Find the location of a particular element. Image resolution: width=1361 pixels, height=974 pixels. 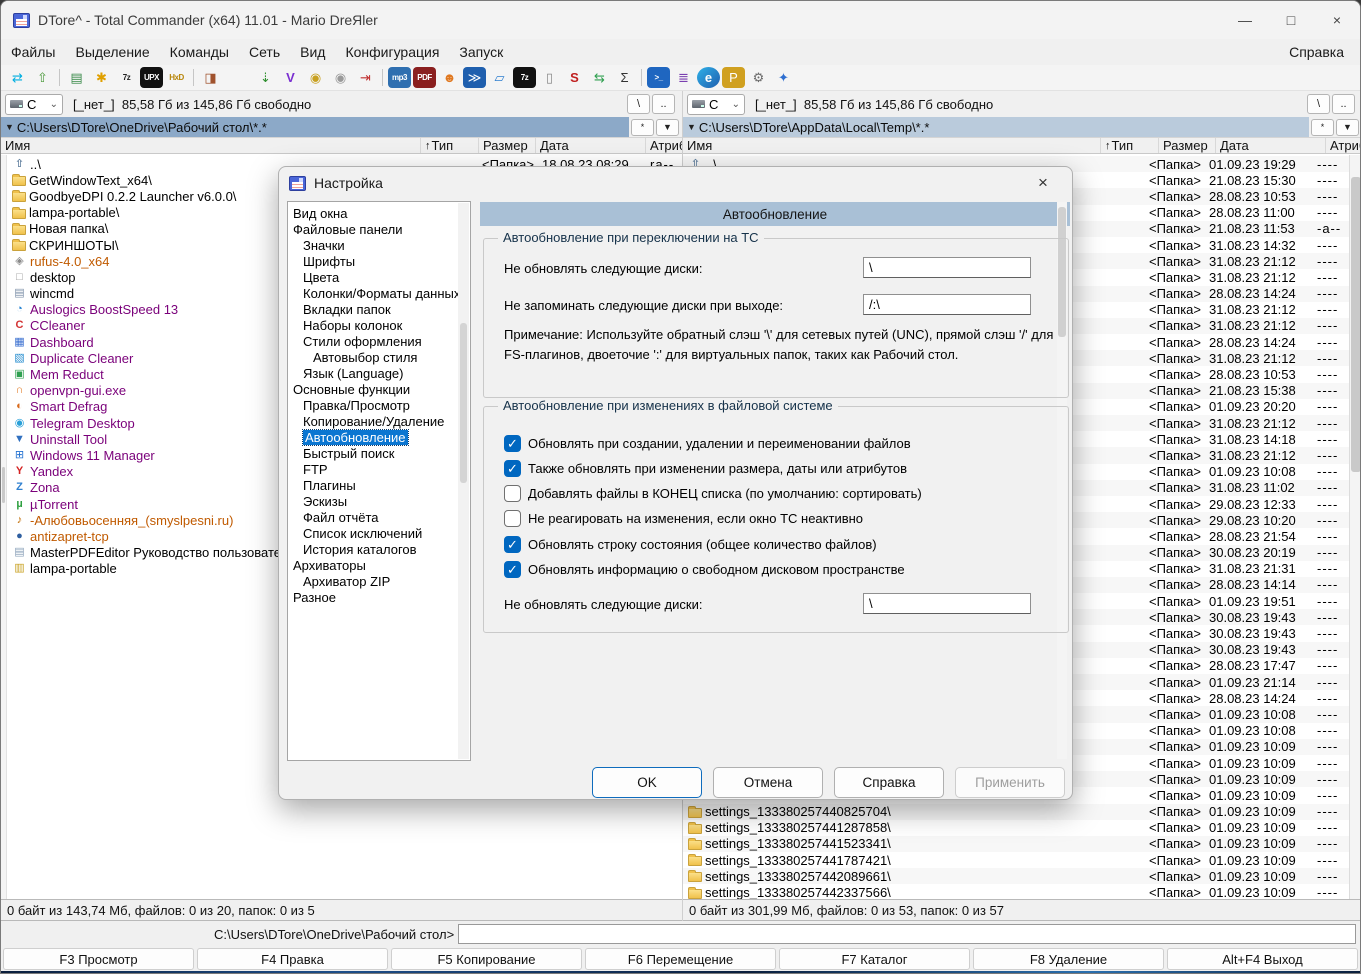

hxd-icon: HxD is located at coordinates (176, 77).